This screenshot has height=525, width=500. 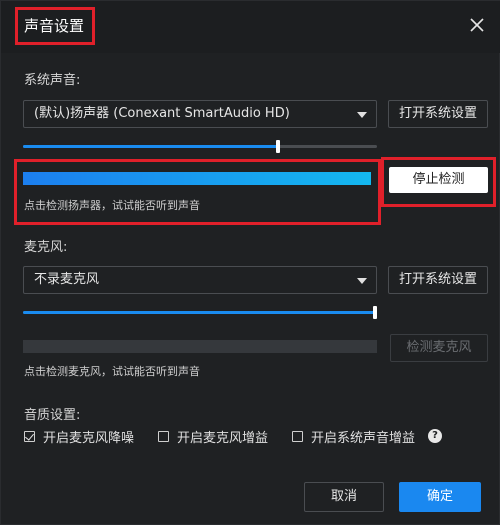 I want to click on microphone-device-value: 不录麦克风, so click(x=67, y=279).